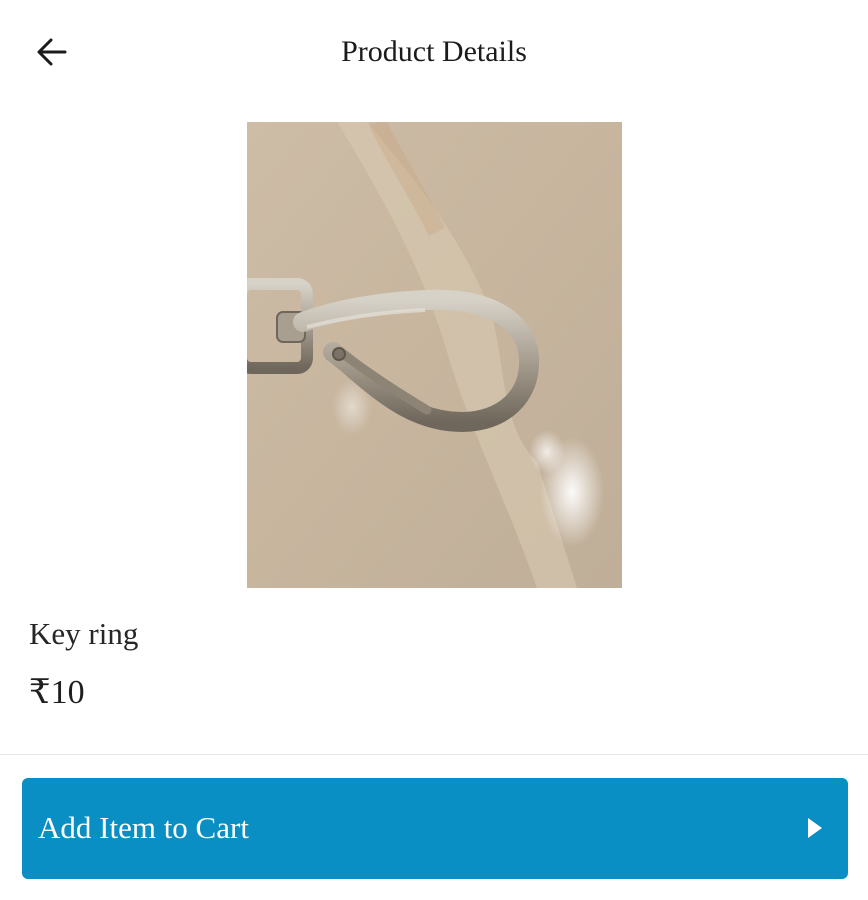  What do you see at coordinates (84, 633) in the screenshot?
I see `product-name: Key ring` at bounding box center [84, 633].